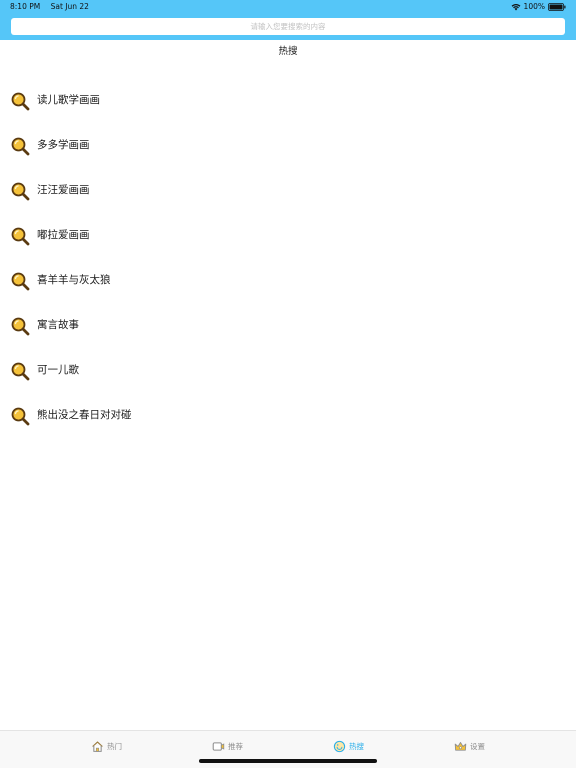 The image size is (576, 768). What do you see at coordinates (218, 746) in the screenshot?
I see `video-icon` at bounding box center [218, 746].